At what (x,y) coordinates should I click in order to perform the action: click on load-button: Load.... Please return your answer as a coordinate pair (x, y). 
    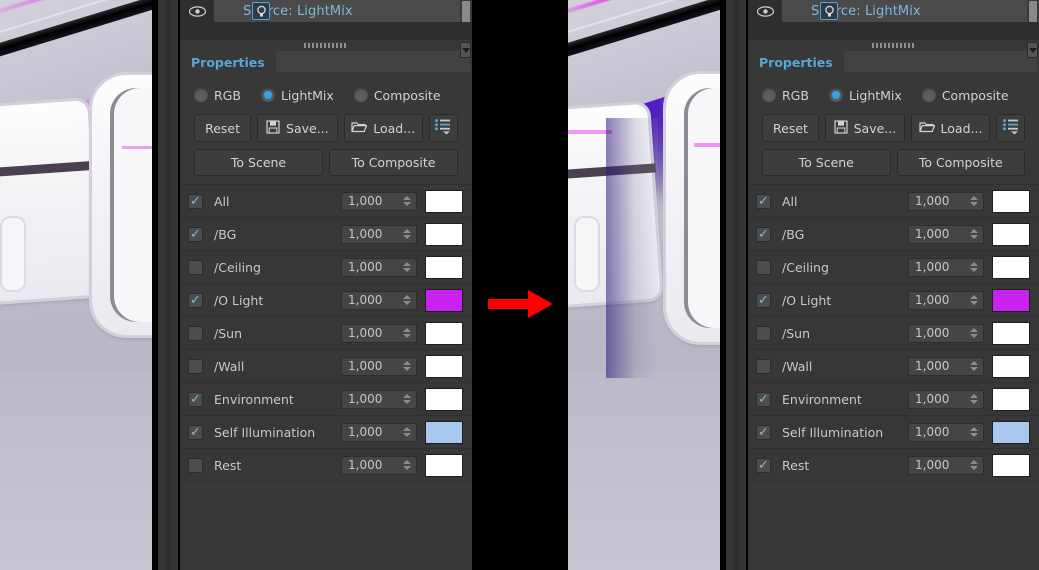
    Looking at the image, I should click on (383, 128).